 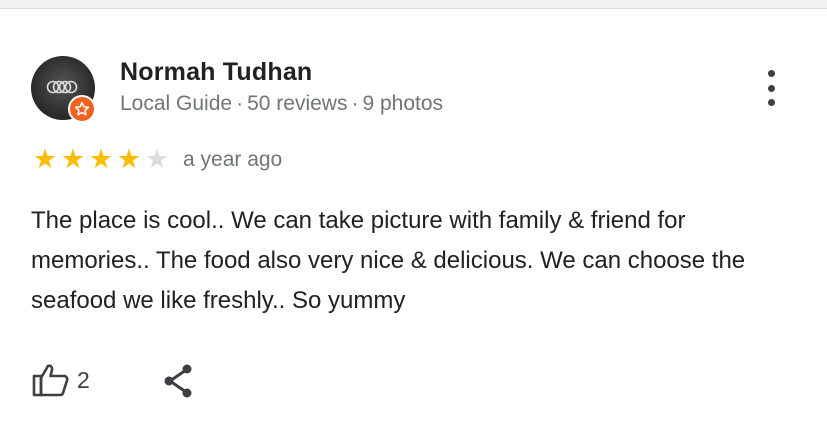 I want to click on more-options-button, so click(x=771, y=88).